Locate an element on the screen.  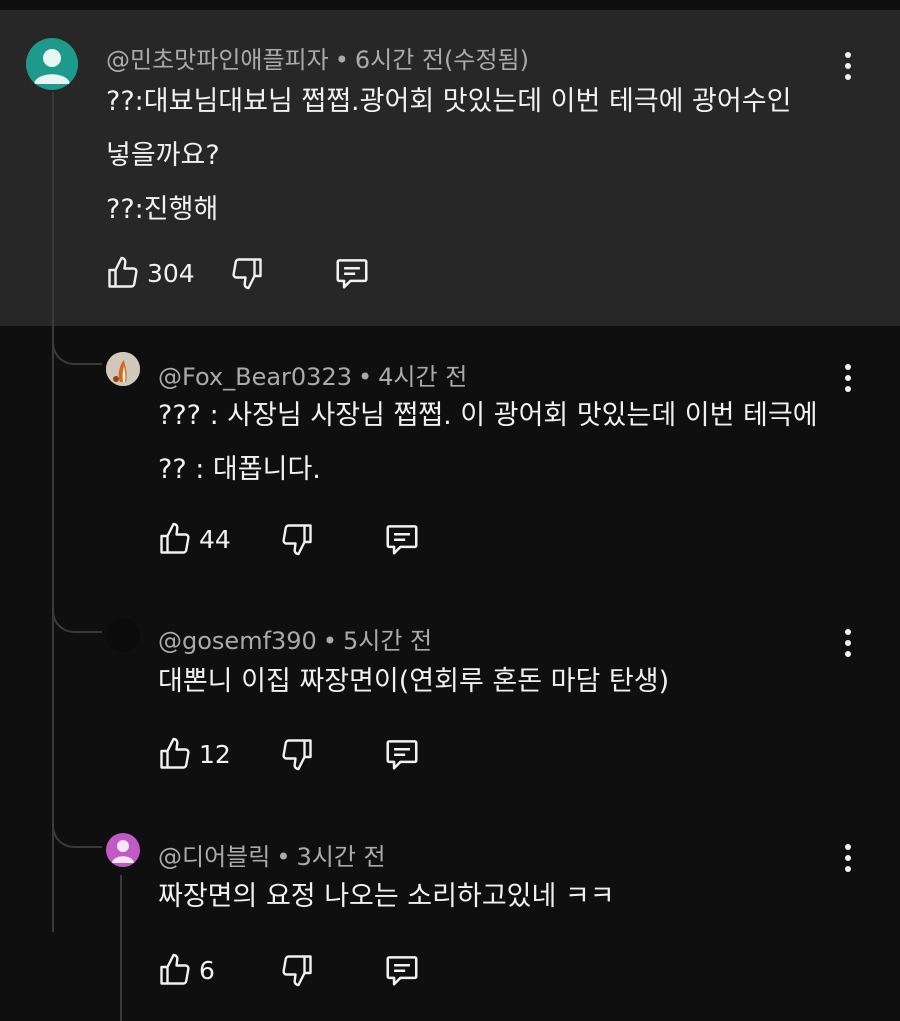
comment-line: 넣을까요? is located at coordinates (163, 155).